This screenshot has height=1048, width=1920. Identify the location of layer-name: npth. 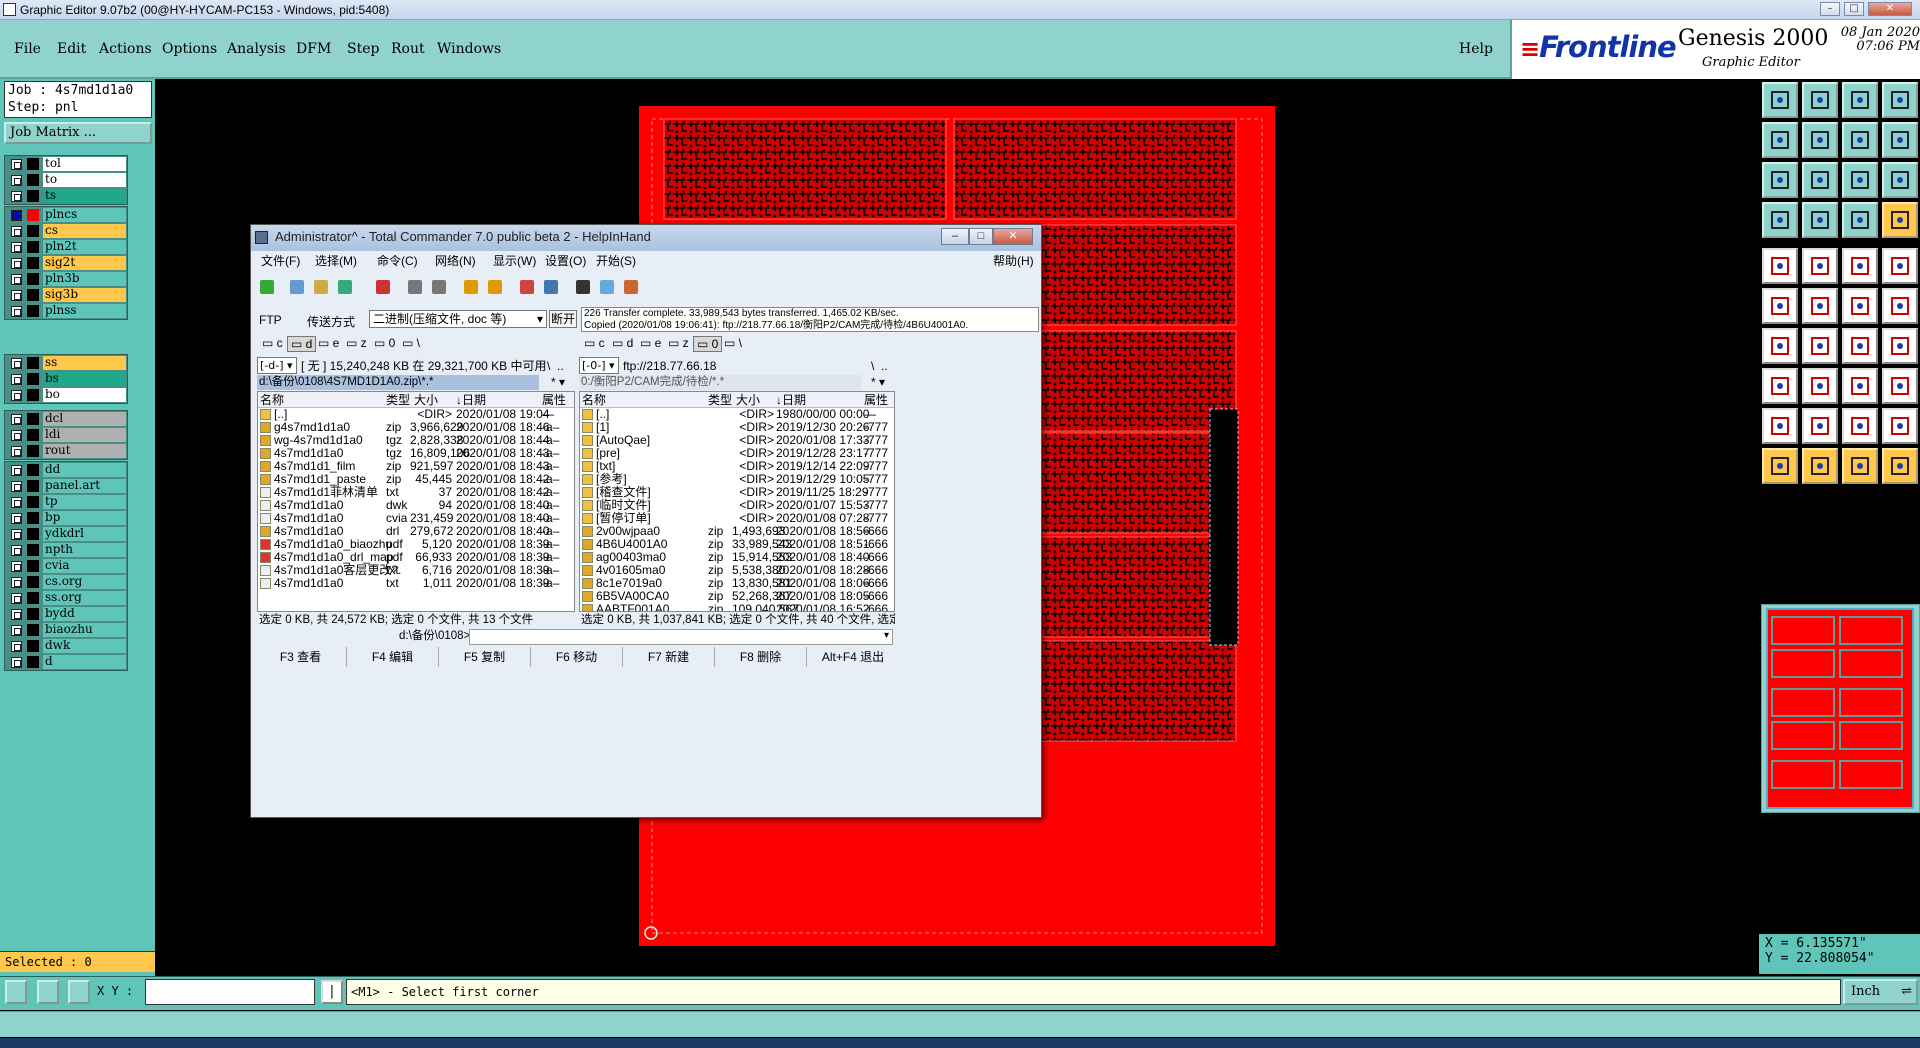
(84, 550).